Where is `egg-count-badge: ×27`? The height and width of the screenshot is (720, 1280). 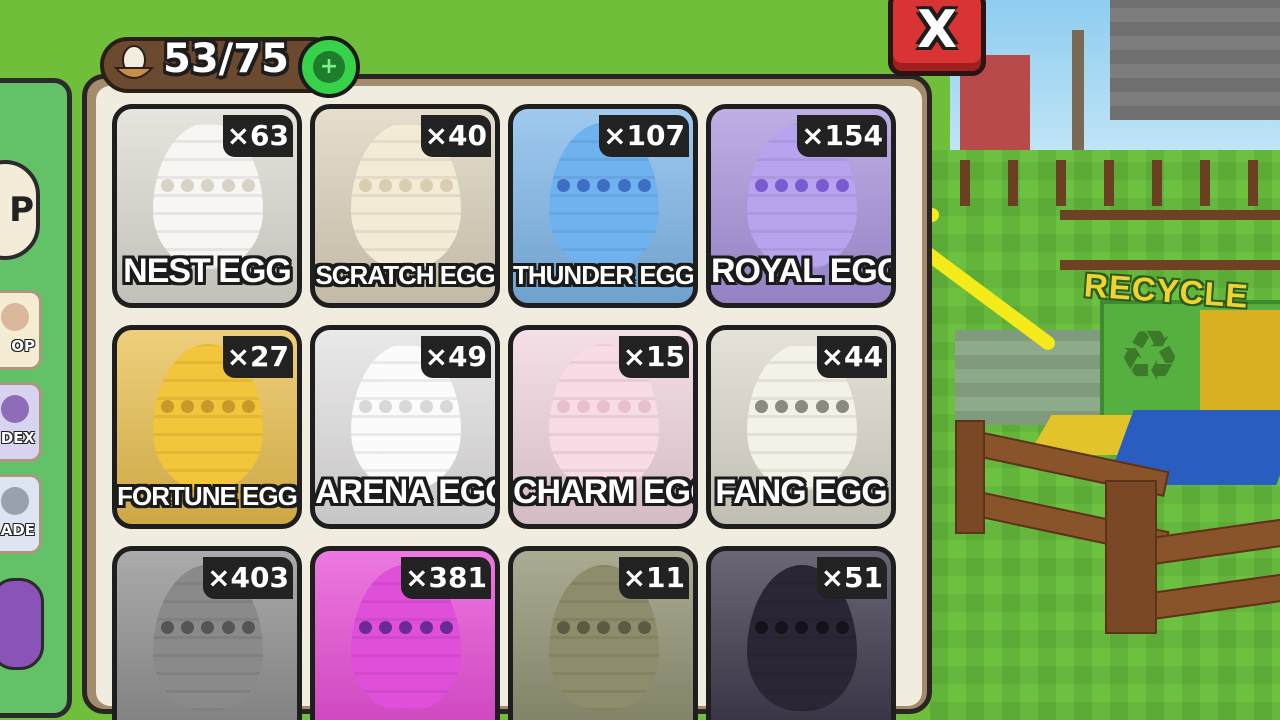 egg-count-badge: ×27 is located at coordinates (257, 357).